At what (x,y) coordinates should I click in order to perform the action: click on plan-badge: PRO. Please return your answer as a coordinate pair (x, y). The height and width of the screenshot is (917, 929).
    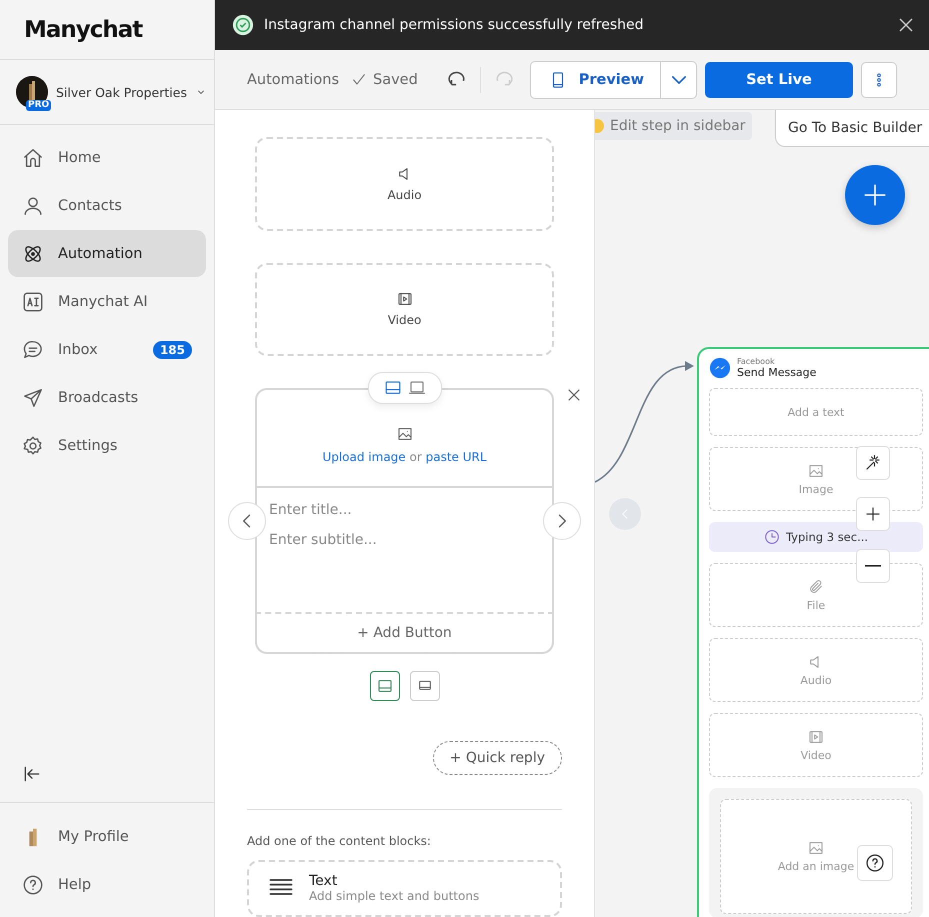
    Looking at the image, I should click on (39, 105).